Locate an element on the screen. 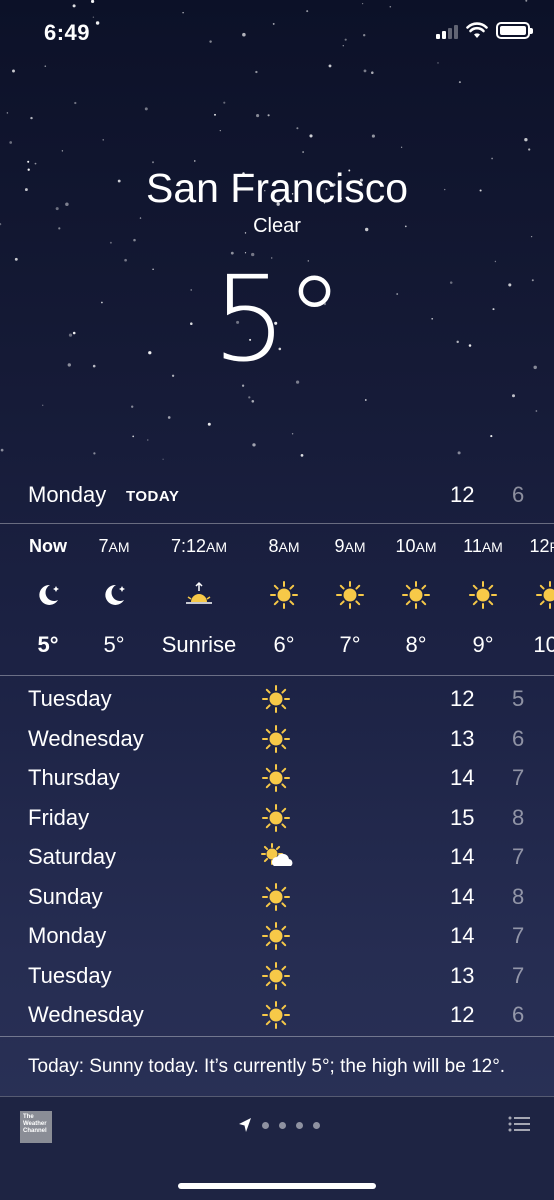 This screenshot has height=1200, width=554. day-name: Saturday is located at coordinates (72, 856).